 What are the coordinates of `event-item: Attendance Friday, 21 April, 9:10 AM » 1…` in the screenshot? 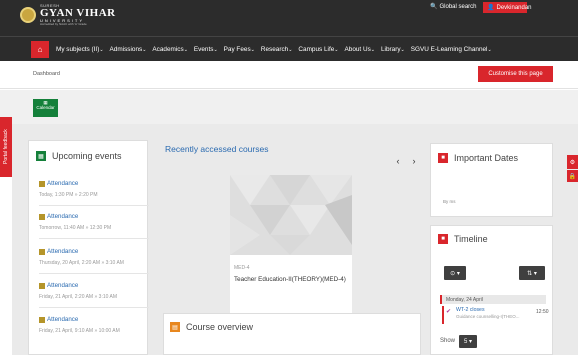 It's located at (94, 326).